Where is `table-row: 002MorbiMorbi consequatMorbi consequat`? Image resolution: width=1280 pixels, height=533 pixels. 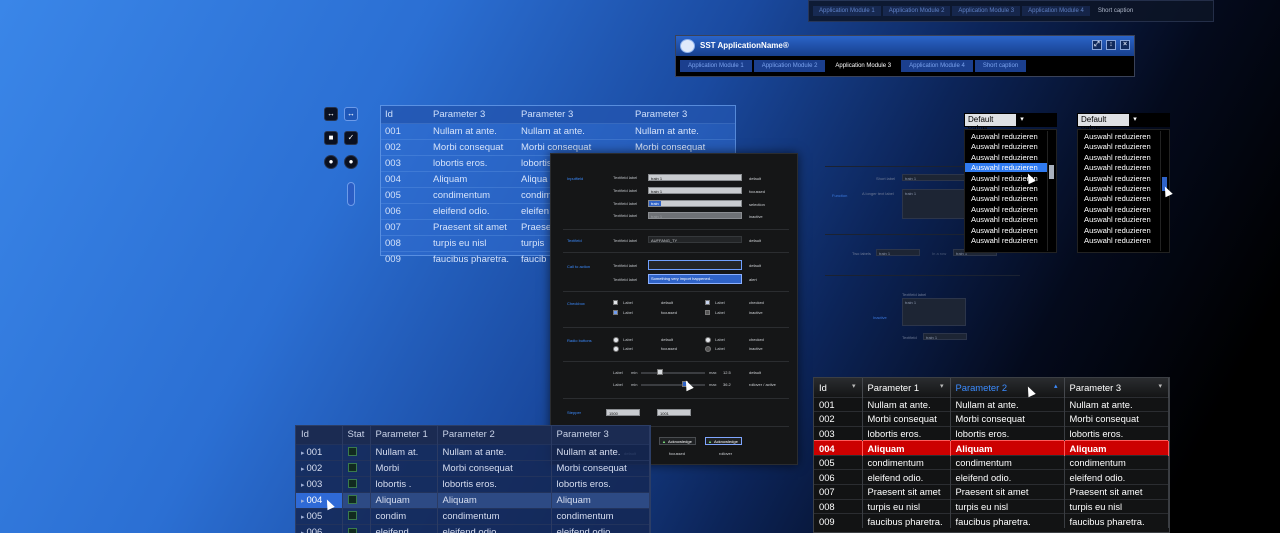
table-row: 002MorbiMorbi consequatMorbi consequat is located at coordinates (473, 467).